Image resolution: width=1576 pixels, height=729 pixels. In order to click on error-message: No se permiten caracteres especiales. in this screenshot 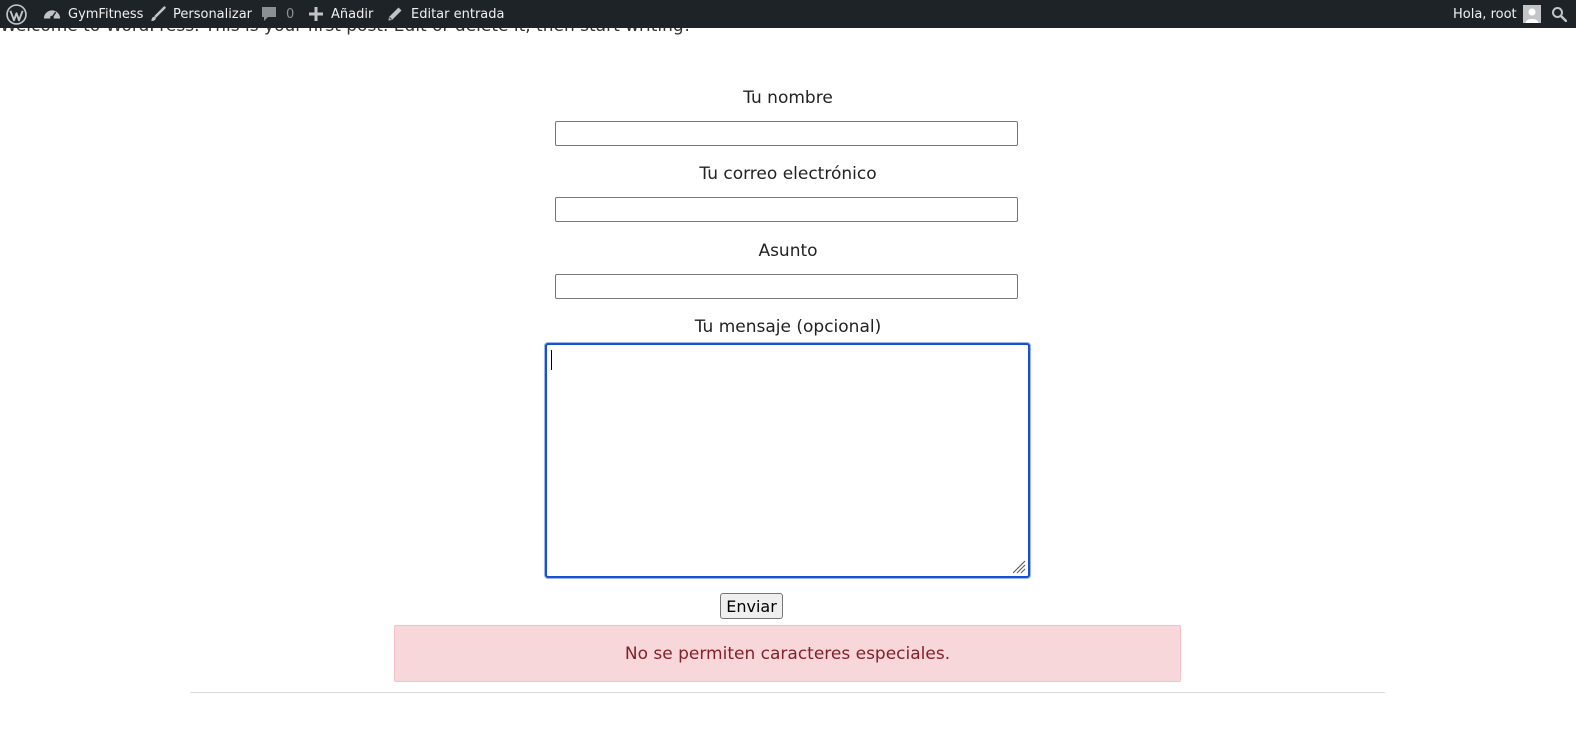, I will do `click(787, 653)`.